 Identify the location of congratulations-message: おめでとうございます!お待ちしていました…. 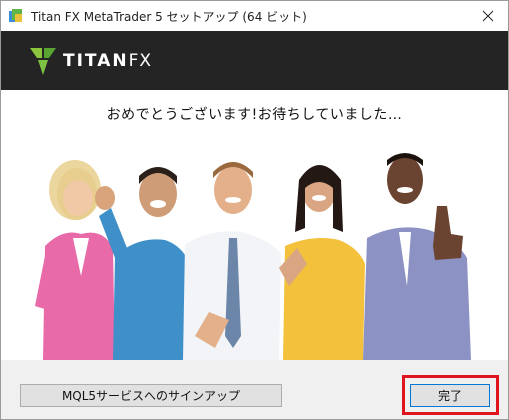
(254, 115).